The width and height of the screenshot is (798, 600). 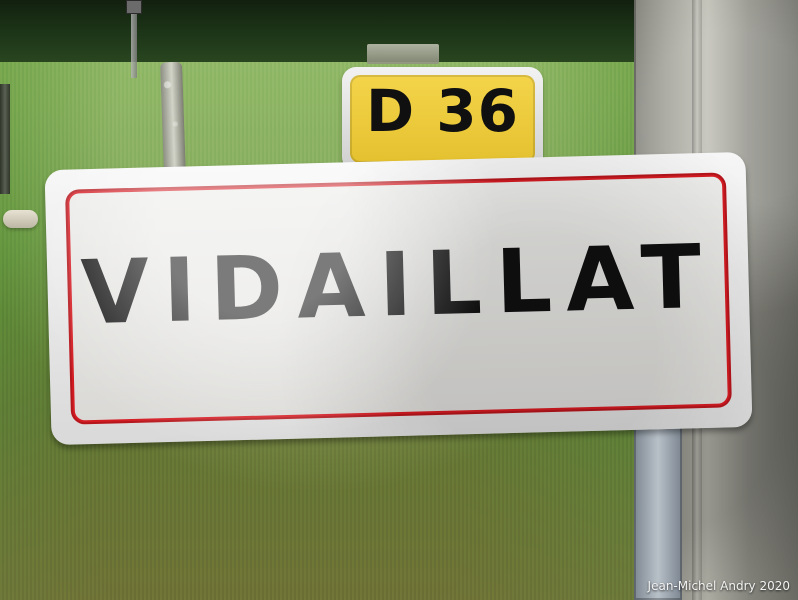 I want to click on road-number-plate: D 36, so click(x=442, y=119).